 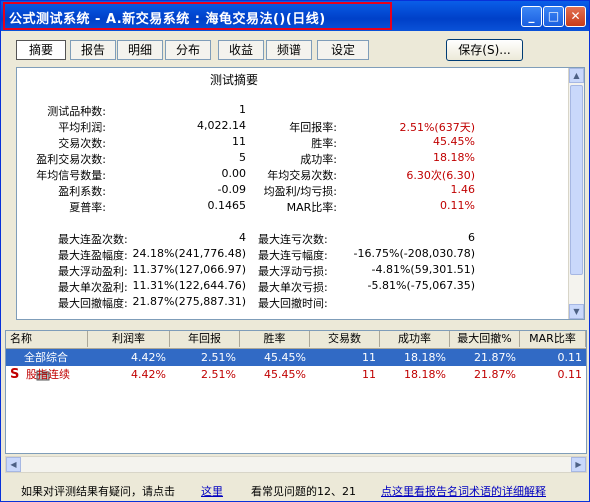 I want to click on close-button: ✕, so click(x=575, y=16).